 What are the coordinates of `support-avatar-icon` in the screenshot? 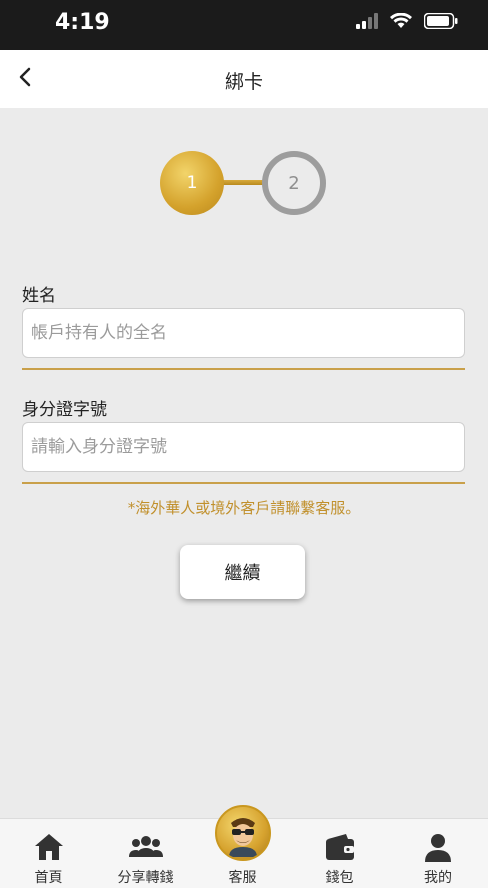 It's located at (242, 833).